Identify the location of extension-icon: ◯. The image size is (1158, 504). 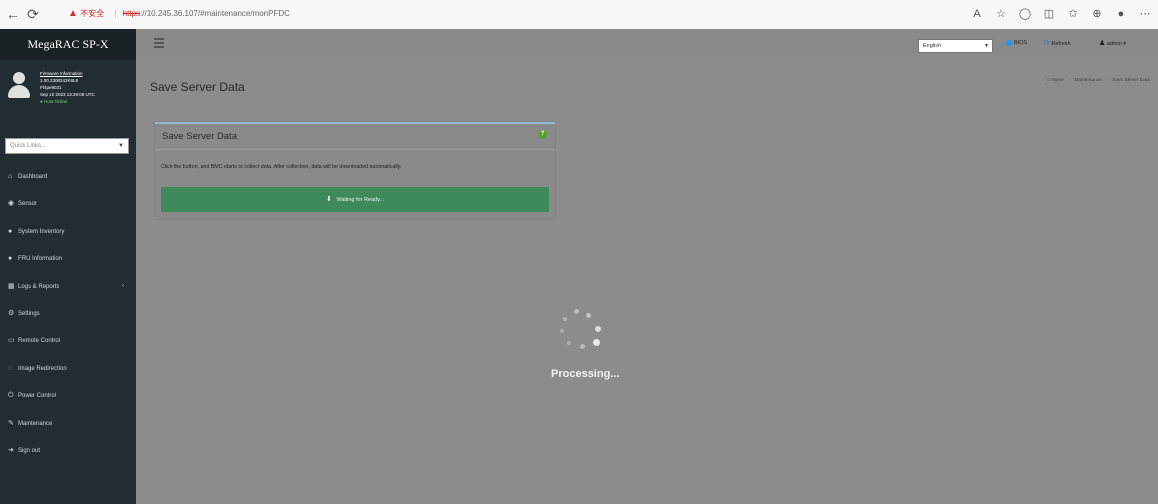
(1025, 14).